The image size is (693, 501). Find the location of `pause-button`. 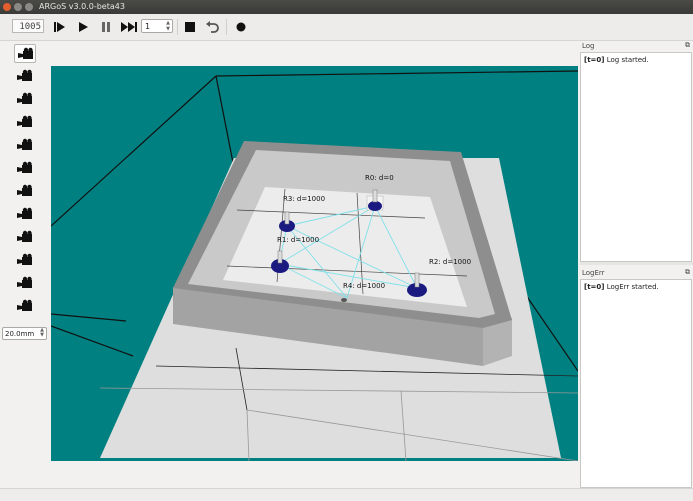

pause-button is located at coordinates (106, 27).